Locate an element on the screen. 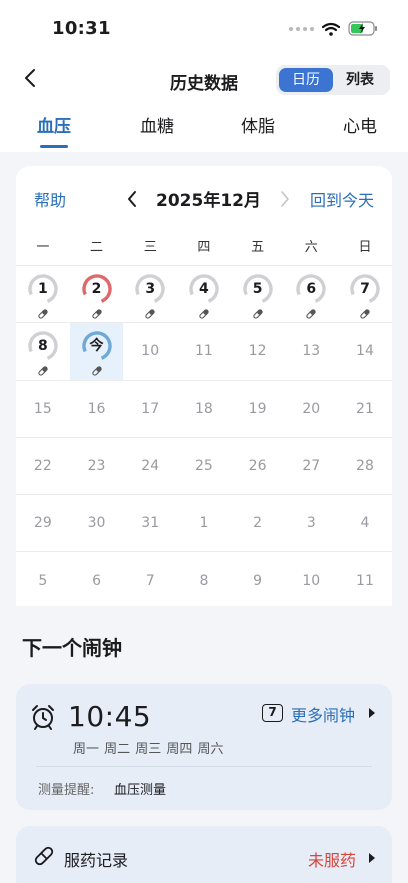  calendar-day: 28 is located at coordinates (365, 466).